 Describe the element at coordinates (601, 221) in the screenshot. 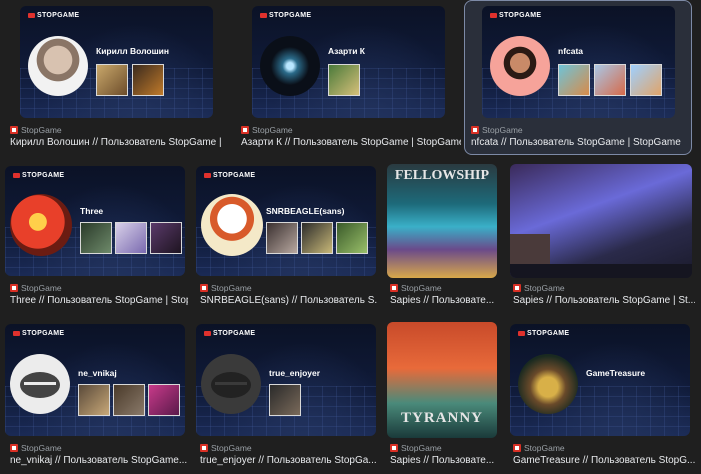

I see `result-thumbnail` at that location.